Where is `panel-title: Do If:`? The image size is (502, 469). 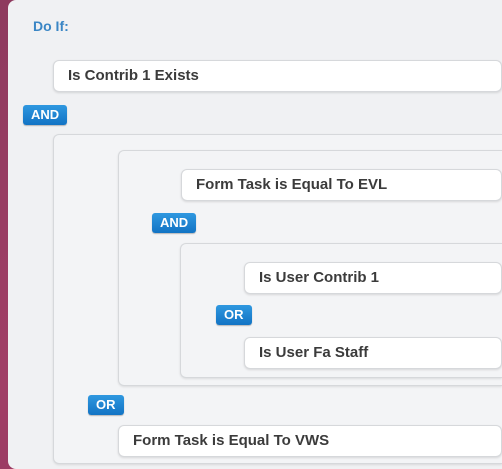
panel-title: Do If: is located at coordinates (51, 26).